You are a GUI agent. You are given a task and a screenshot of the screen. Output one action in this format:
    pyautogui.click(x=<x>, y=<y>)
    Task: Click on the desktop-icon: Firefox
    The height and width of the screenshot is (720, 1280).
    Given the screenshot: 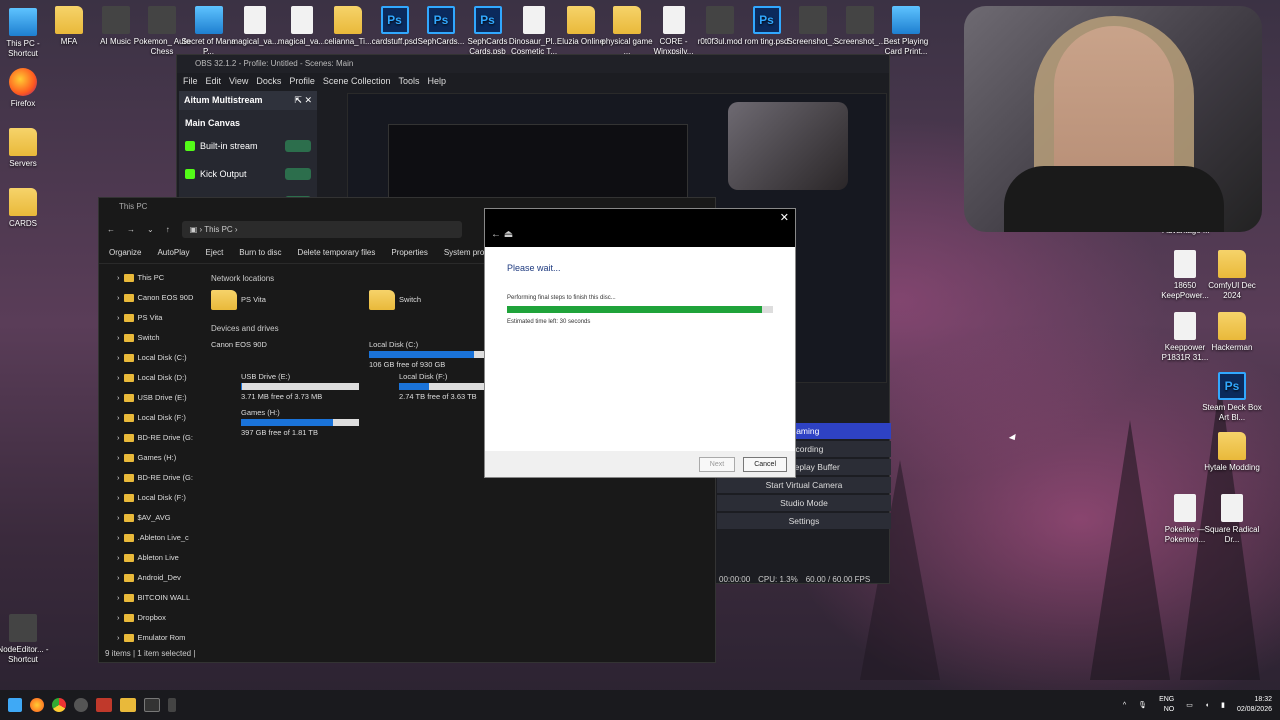 What is the action you would take?
    pyautogui.click(x=26, y=88)
    